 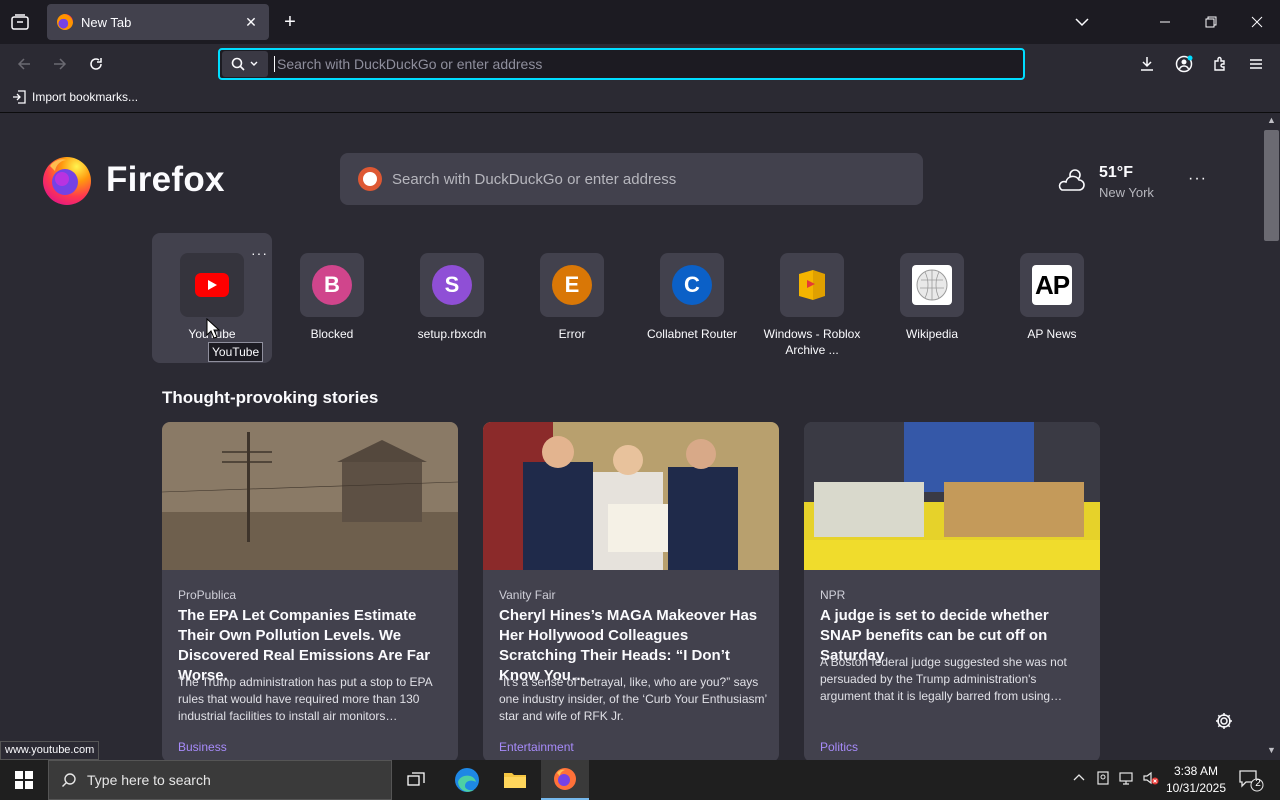 I want to click on shortcut-collabnet-router: C Collabnet Router, so click(x=692, y=298).